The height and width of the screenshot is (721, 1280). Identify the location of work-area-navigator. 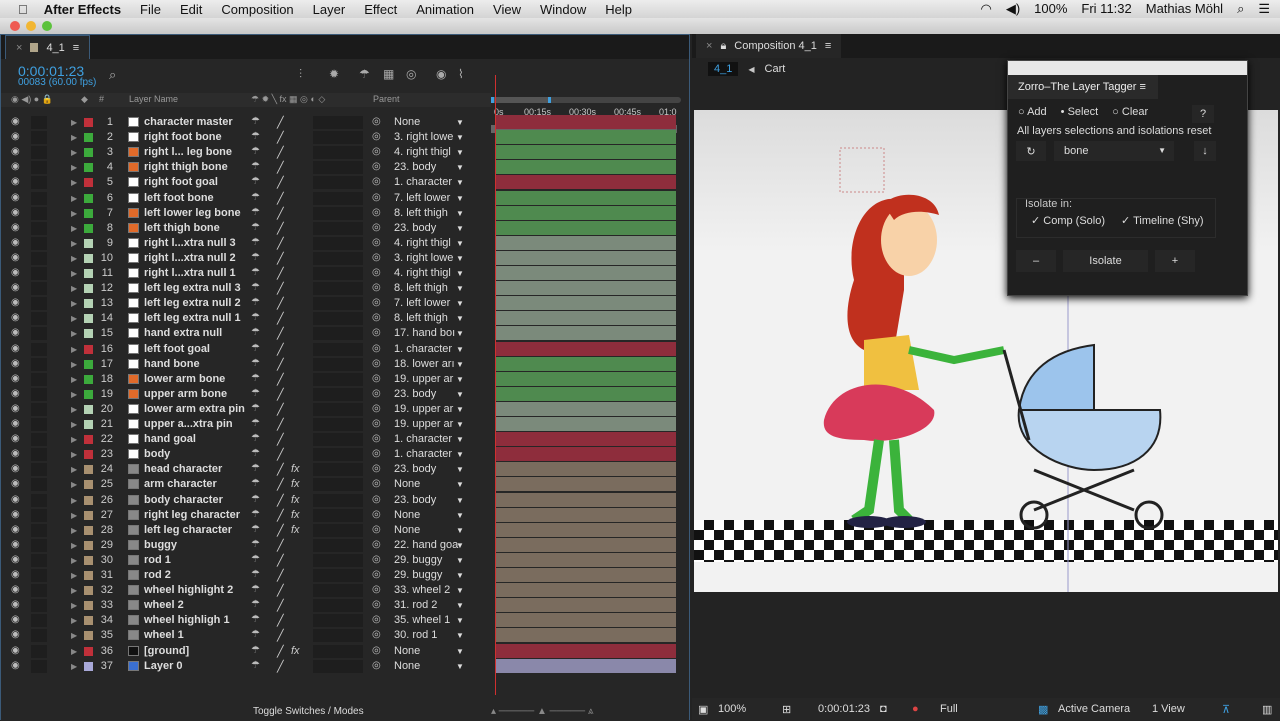
(586, 100).